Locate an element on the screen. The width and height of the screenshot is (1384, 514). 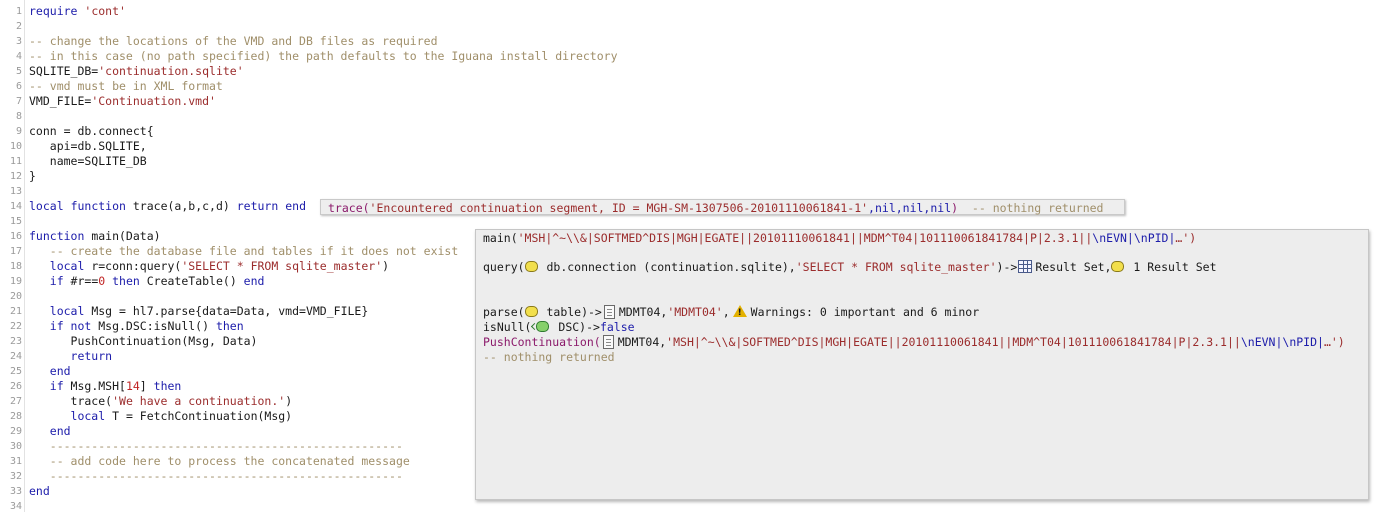
code-line-22: if not Msg.DSC:isNull() then is located at coordinates (136, 326).